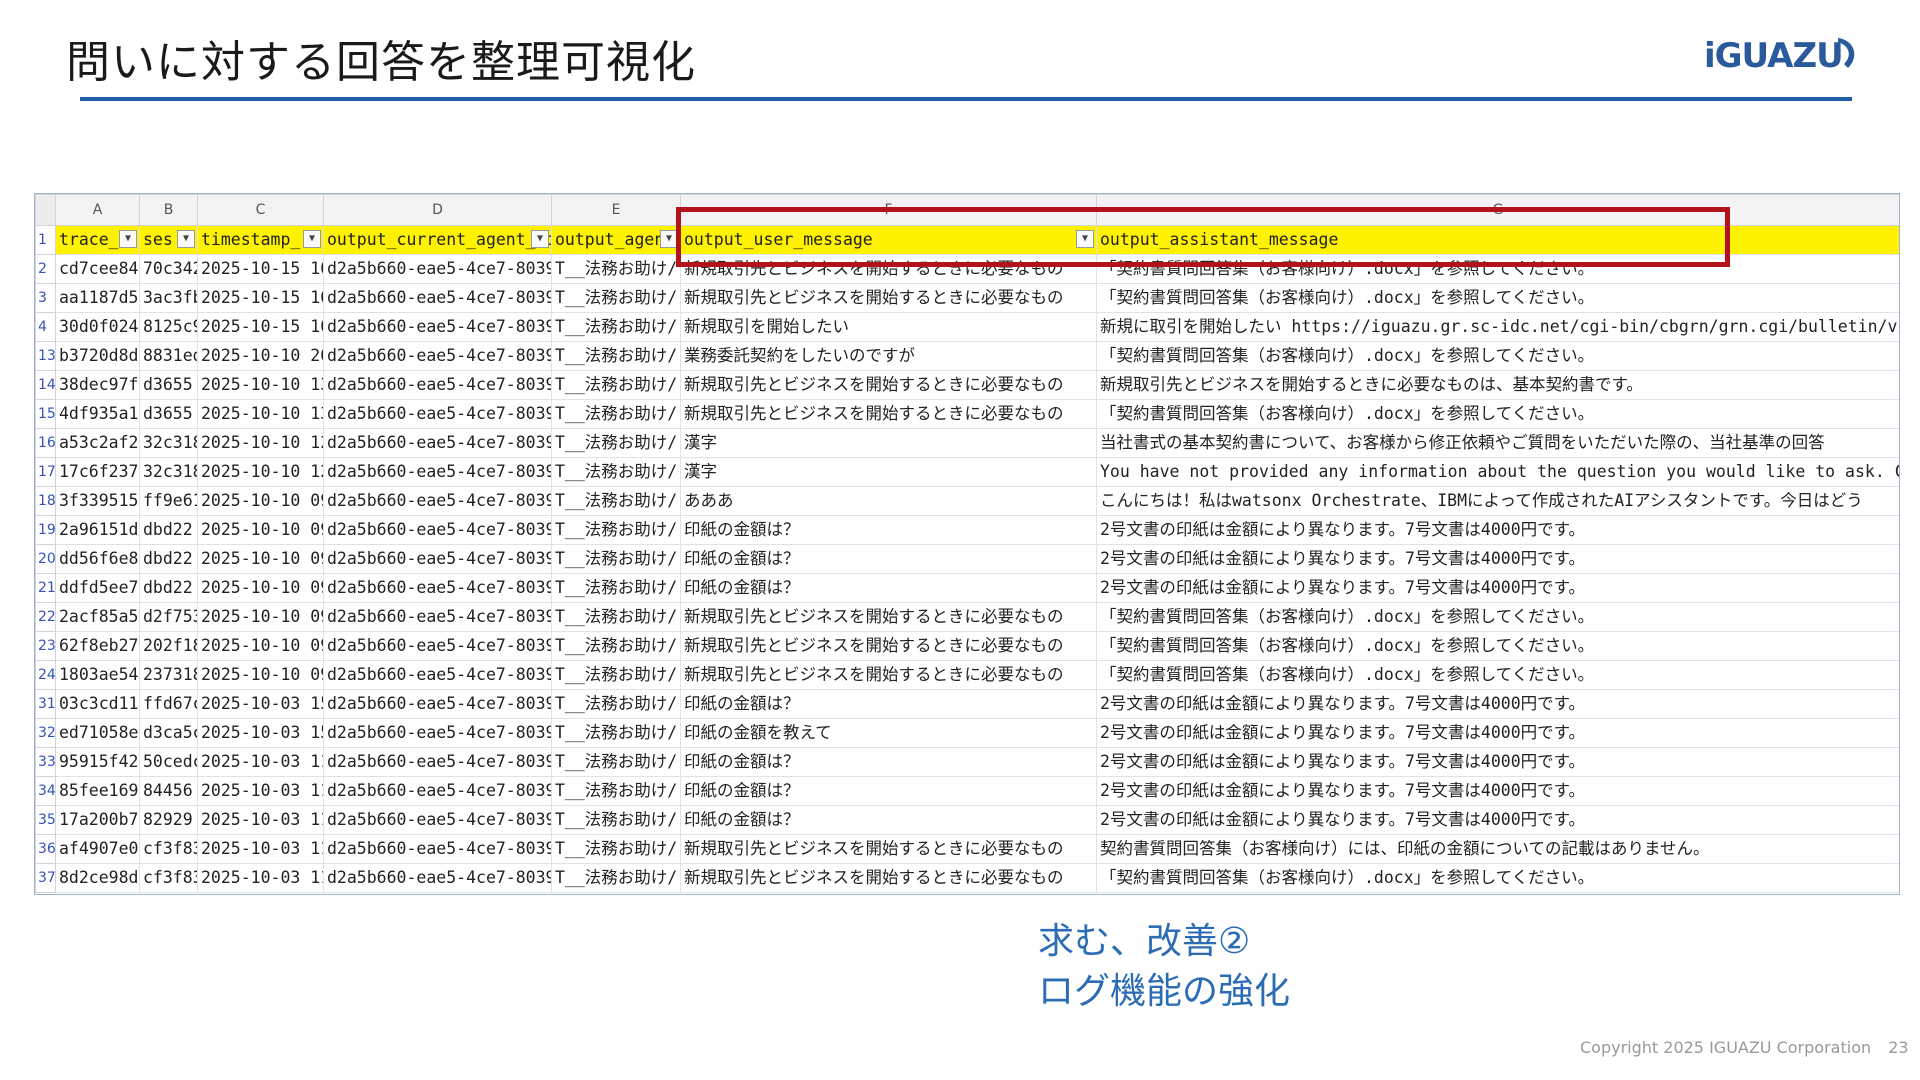 This screenshot has width=1920, height=1080. Describe the element at coordinates (45, 443) in the screenshot. I see `row-number: 16` at that location.